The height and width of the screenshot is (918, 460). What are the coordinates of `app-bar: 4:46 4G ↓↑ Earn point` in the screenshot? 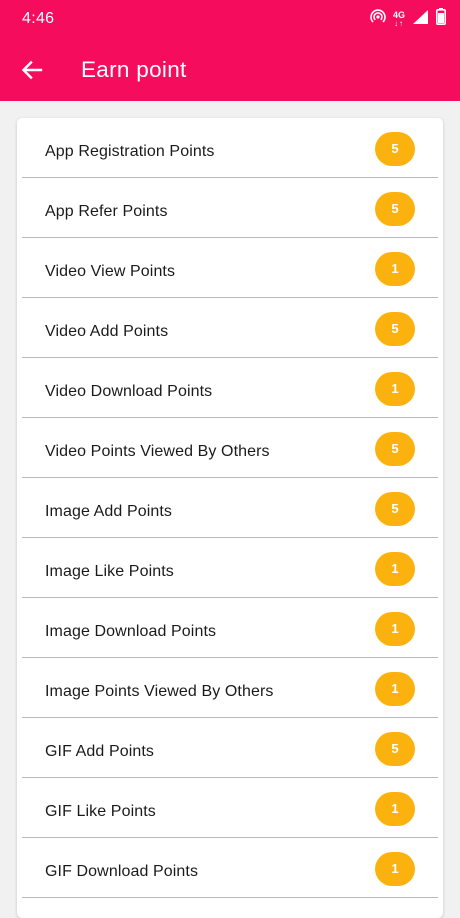 It's located at (230, 50).